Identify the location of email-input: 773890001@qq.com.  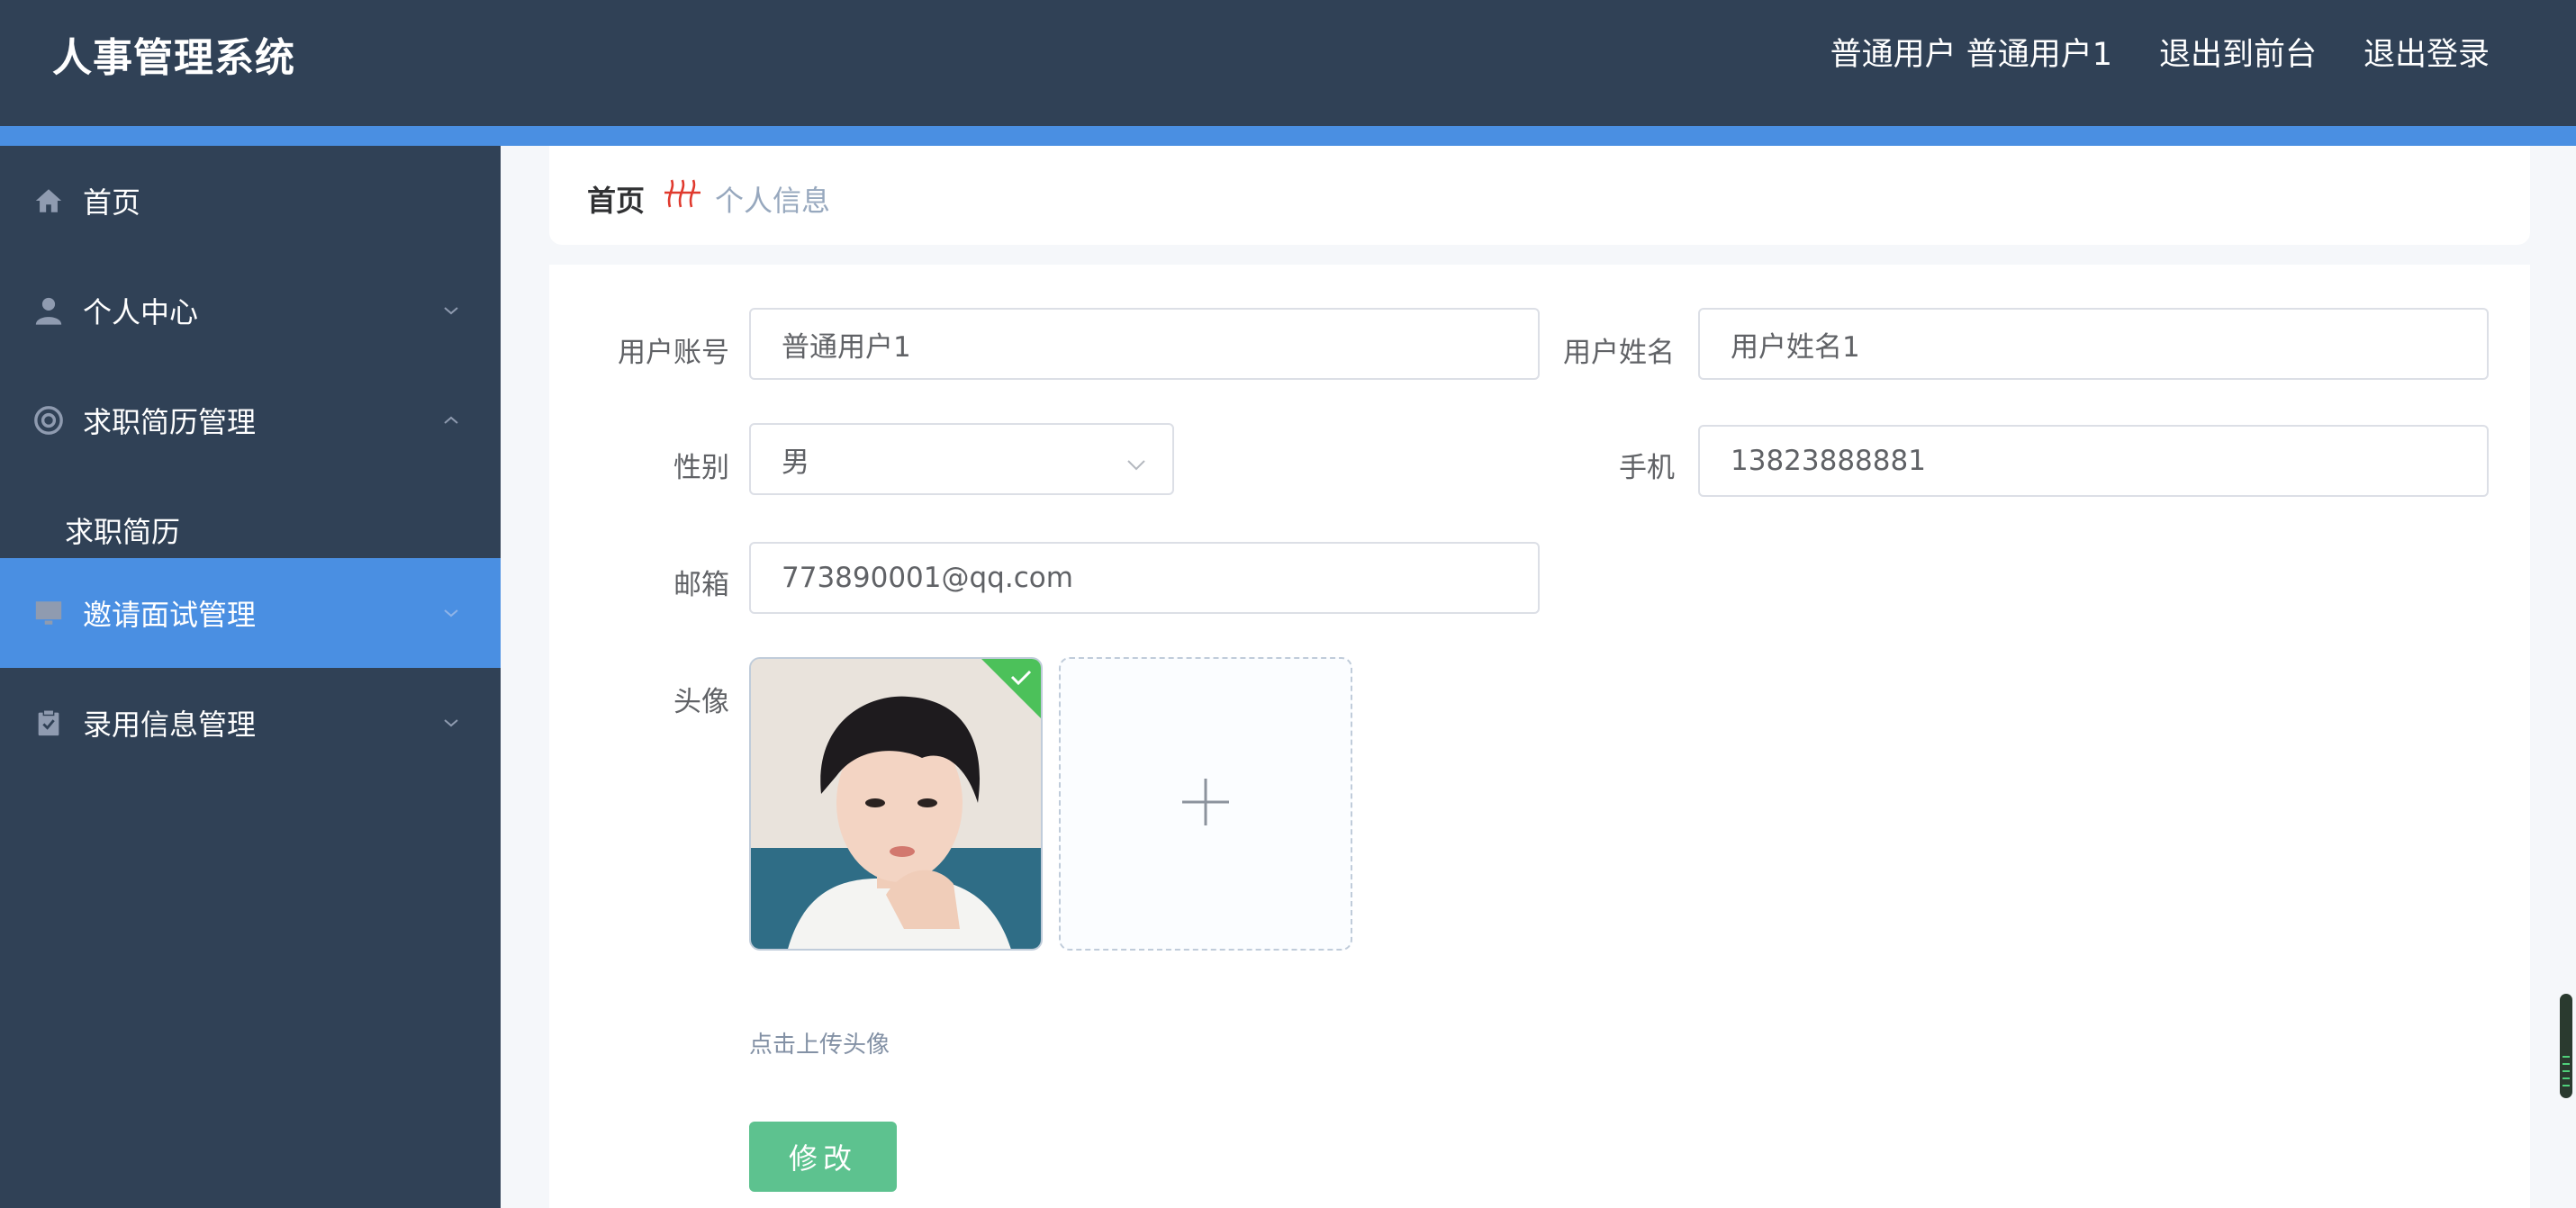
(1144, 578).